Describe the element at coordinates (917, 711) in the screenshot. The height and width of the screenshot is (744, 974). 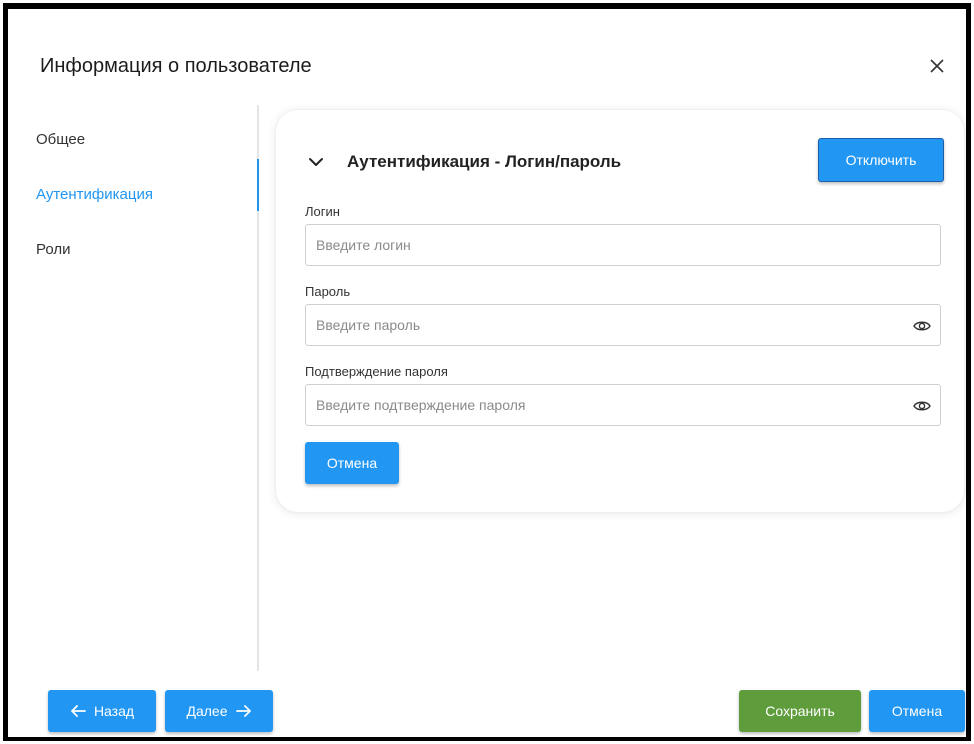
I see `cancel-button: Отмена` at that location.